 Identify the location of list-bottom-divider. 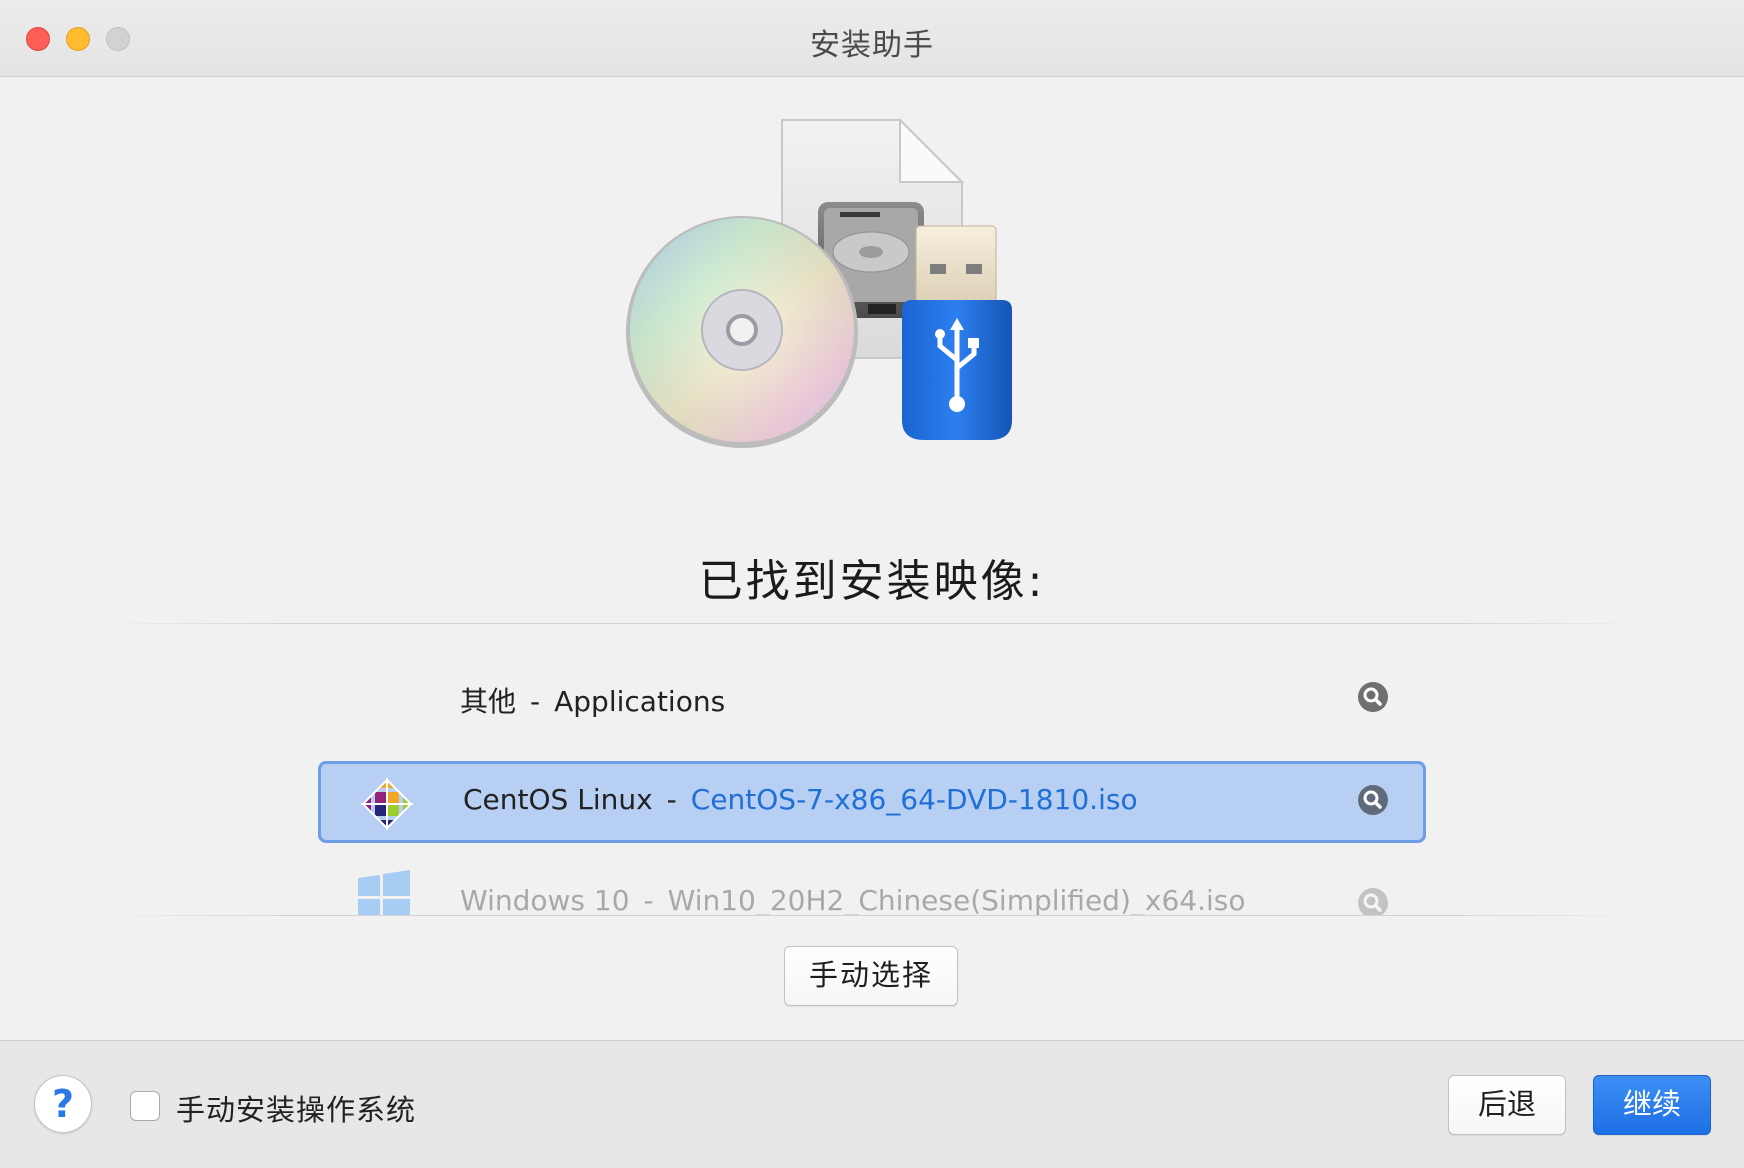
(872, 915).